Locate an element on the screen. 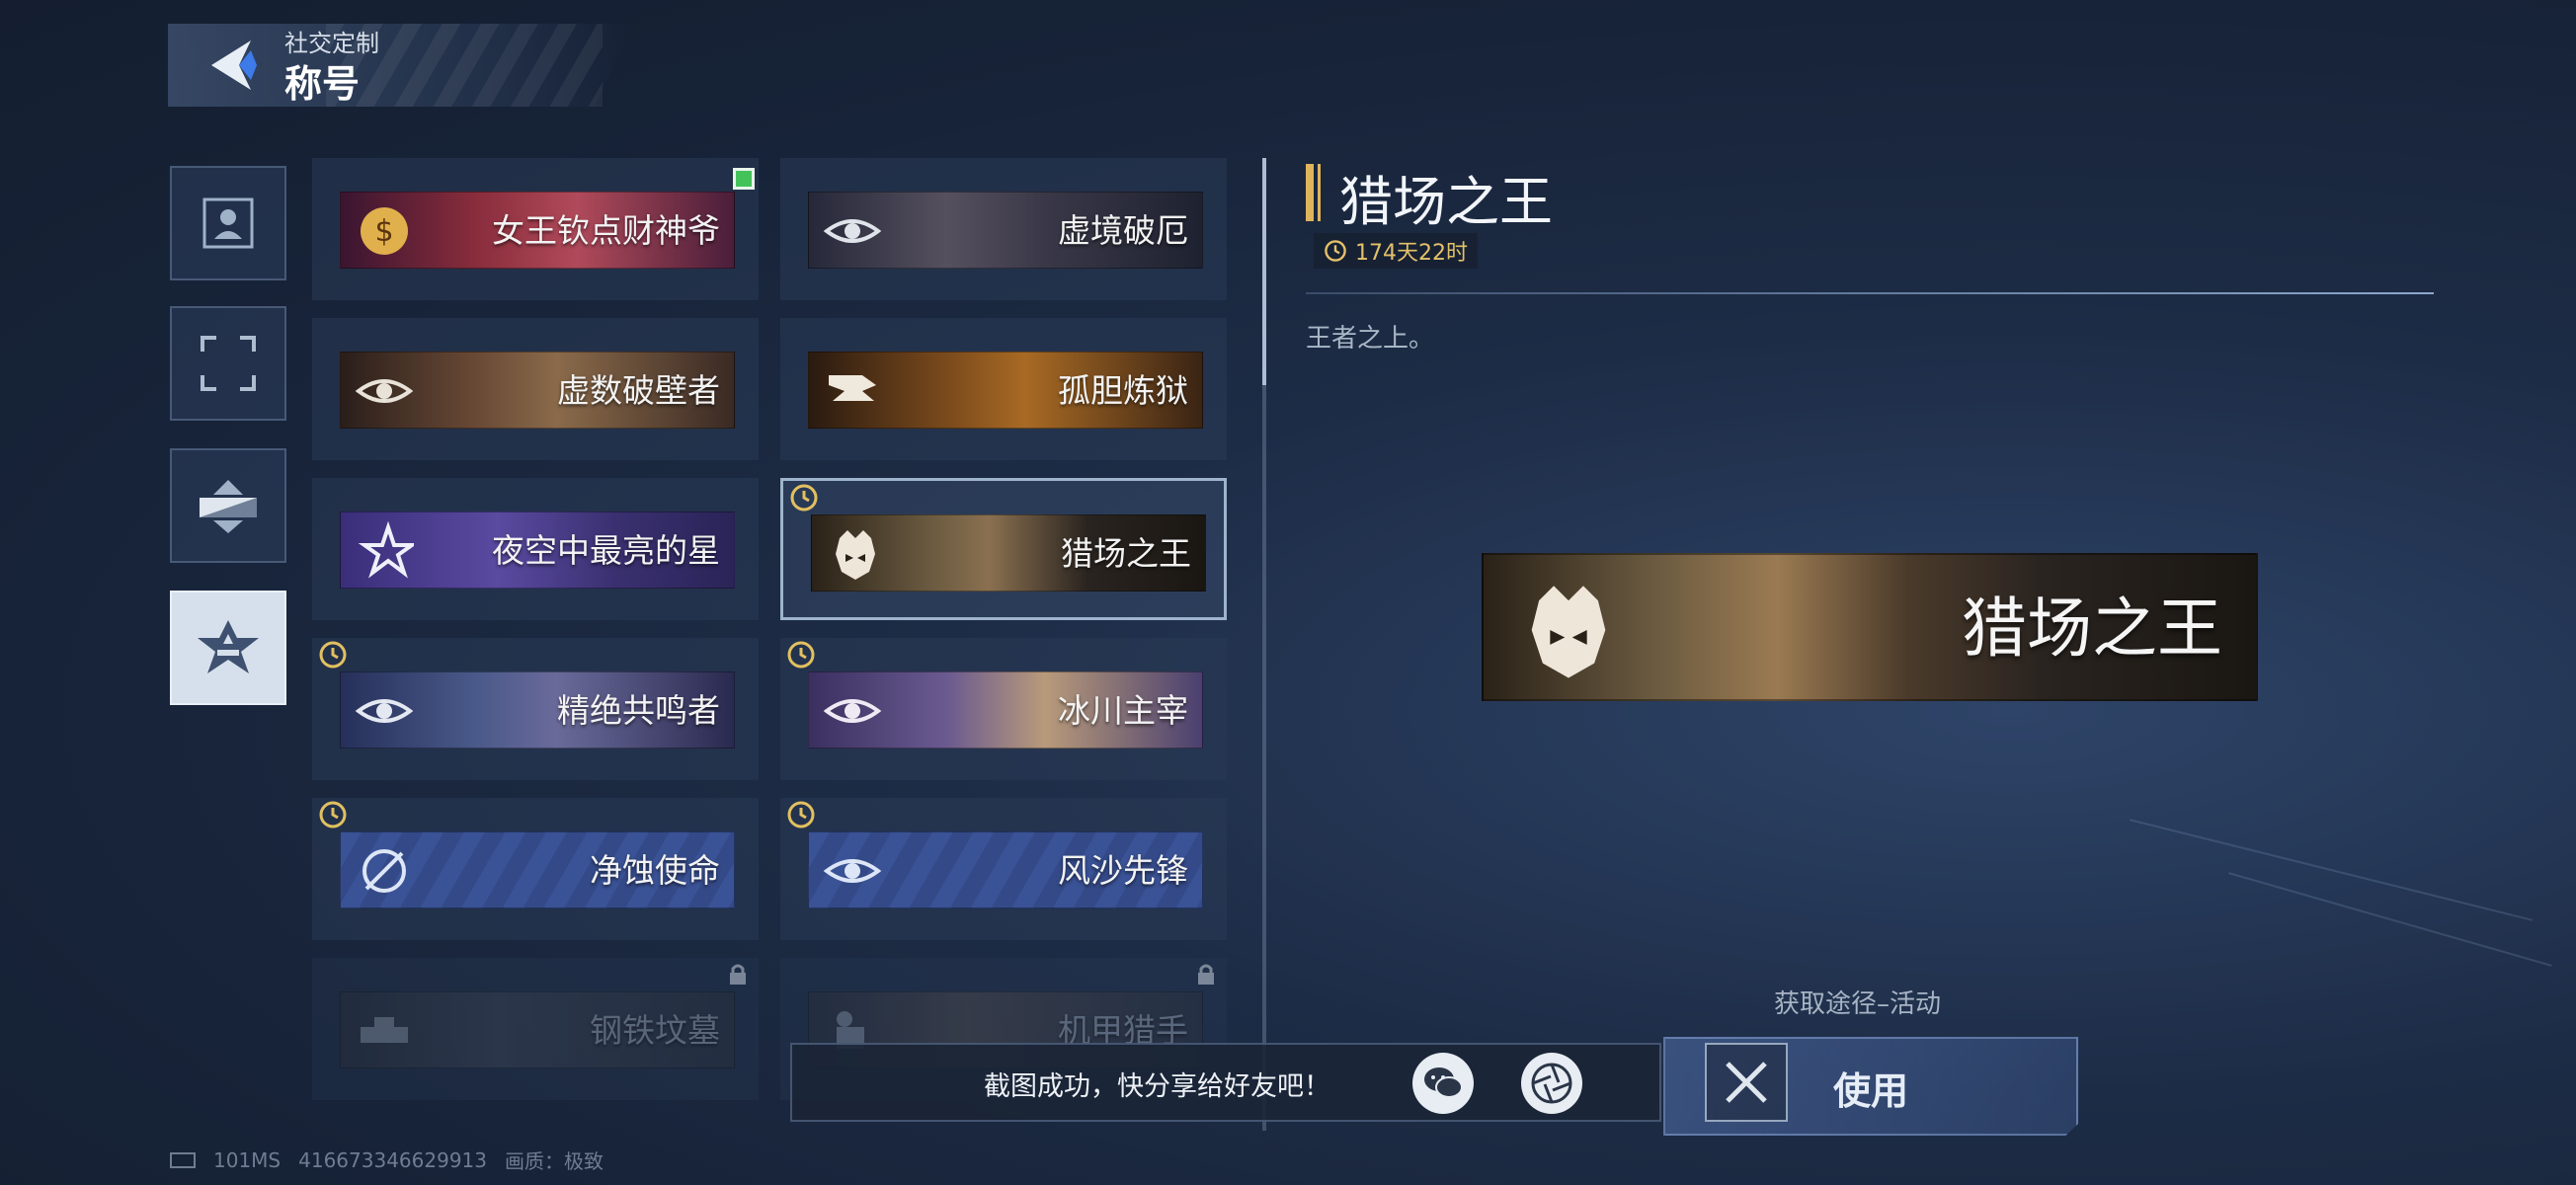 The height and width of the screenshot is (1185, 2576). page-title: 称号 is located at coordinates (322, 84).